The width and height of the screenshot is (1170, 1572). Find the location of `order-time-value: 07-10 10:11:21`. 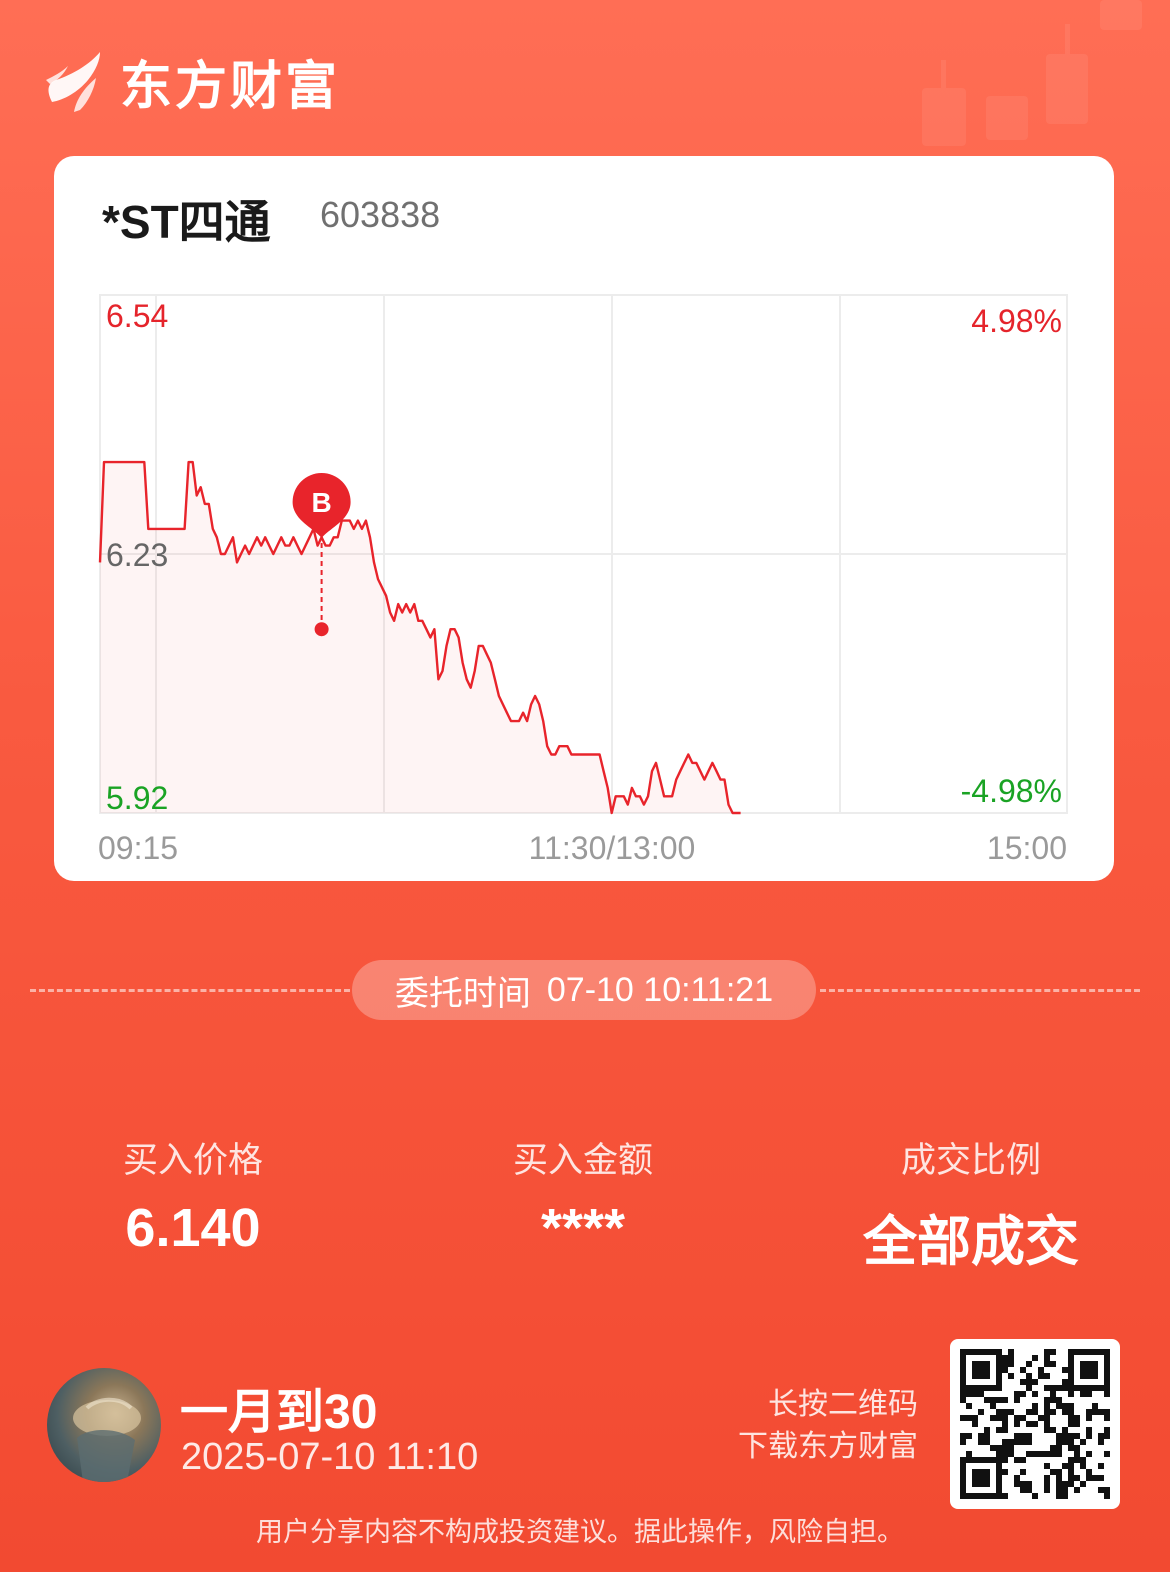

order-time-value: 07-10 10:11:21 is located at coordinates (660, 989).